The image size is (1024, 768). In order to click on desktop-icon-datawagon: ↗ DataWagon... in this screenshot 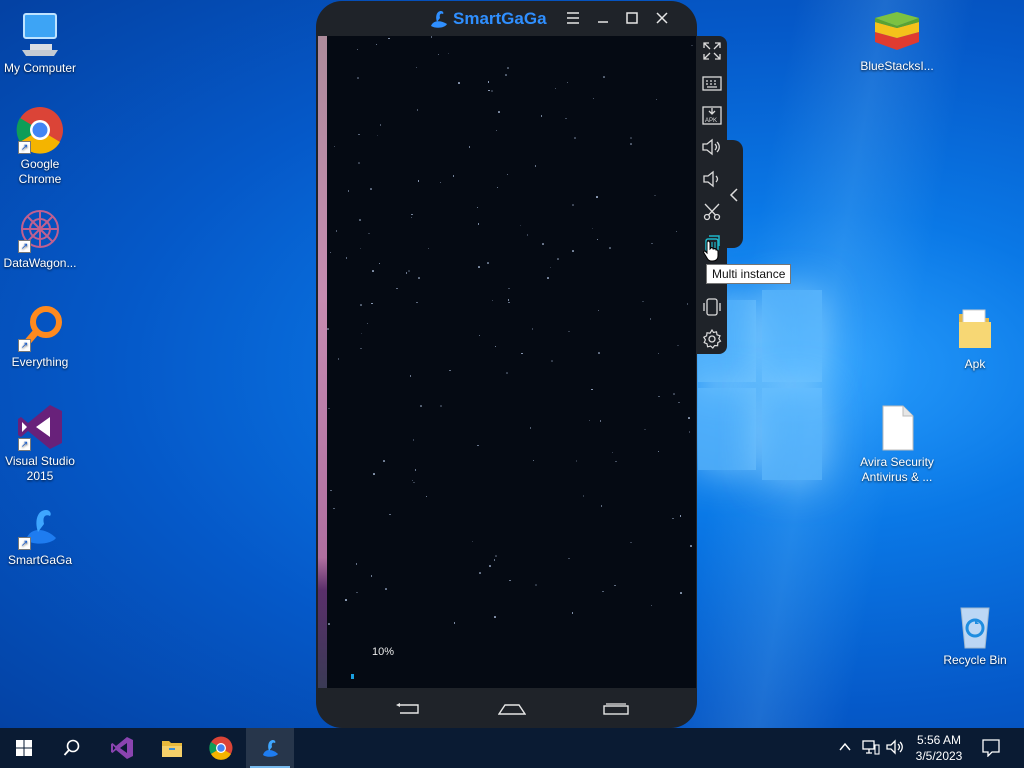, I will do `click(40, 238)`.